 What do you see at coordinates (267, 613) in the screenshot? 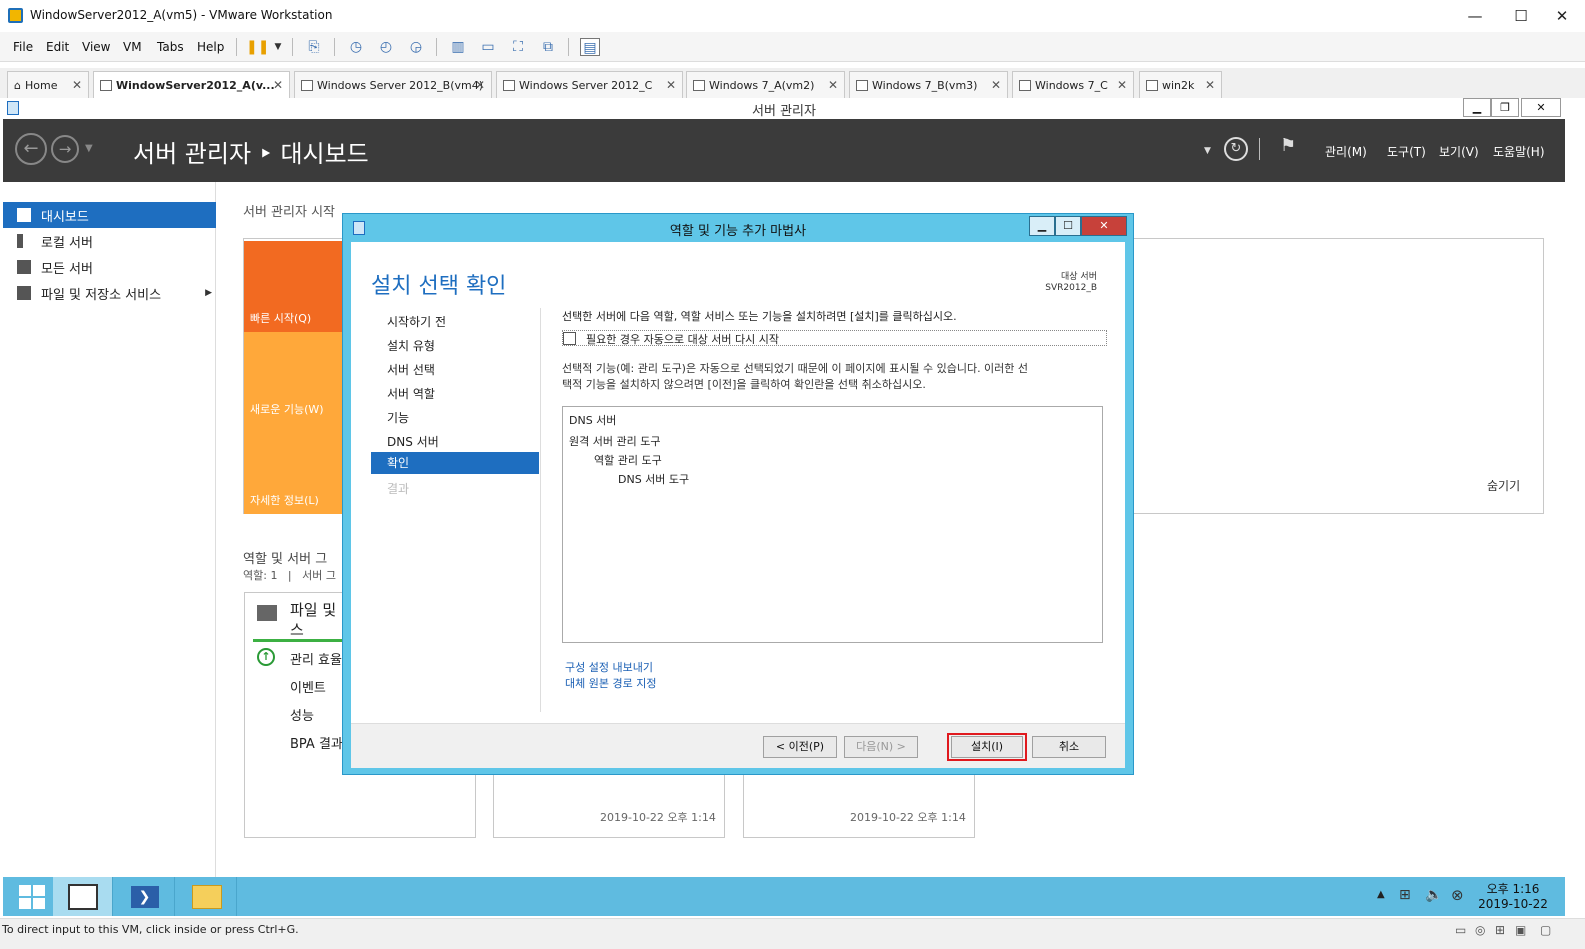
I see `file-storage-icon` at bounding box center [267, 613].